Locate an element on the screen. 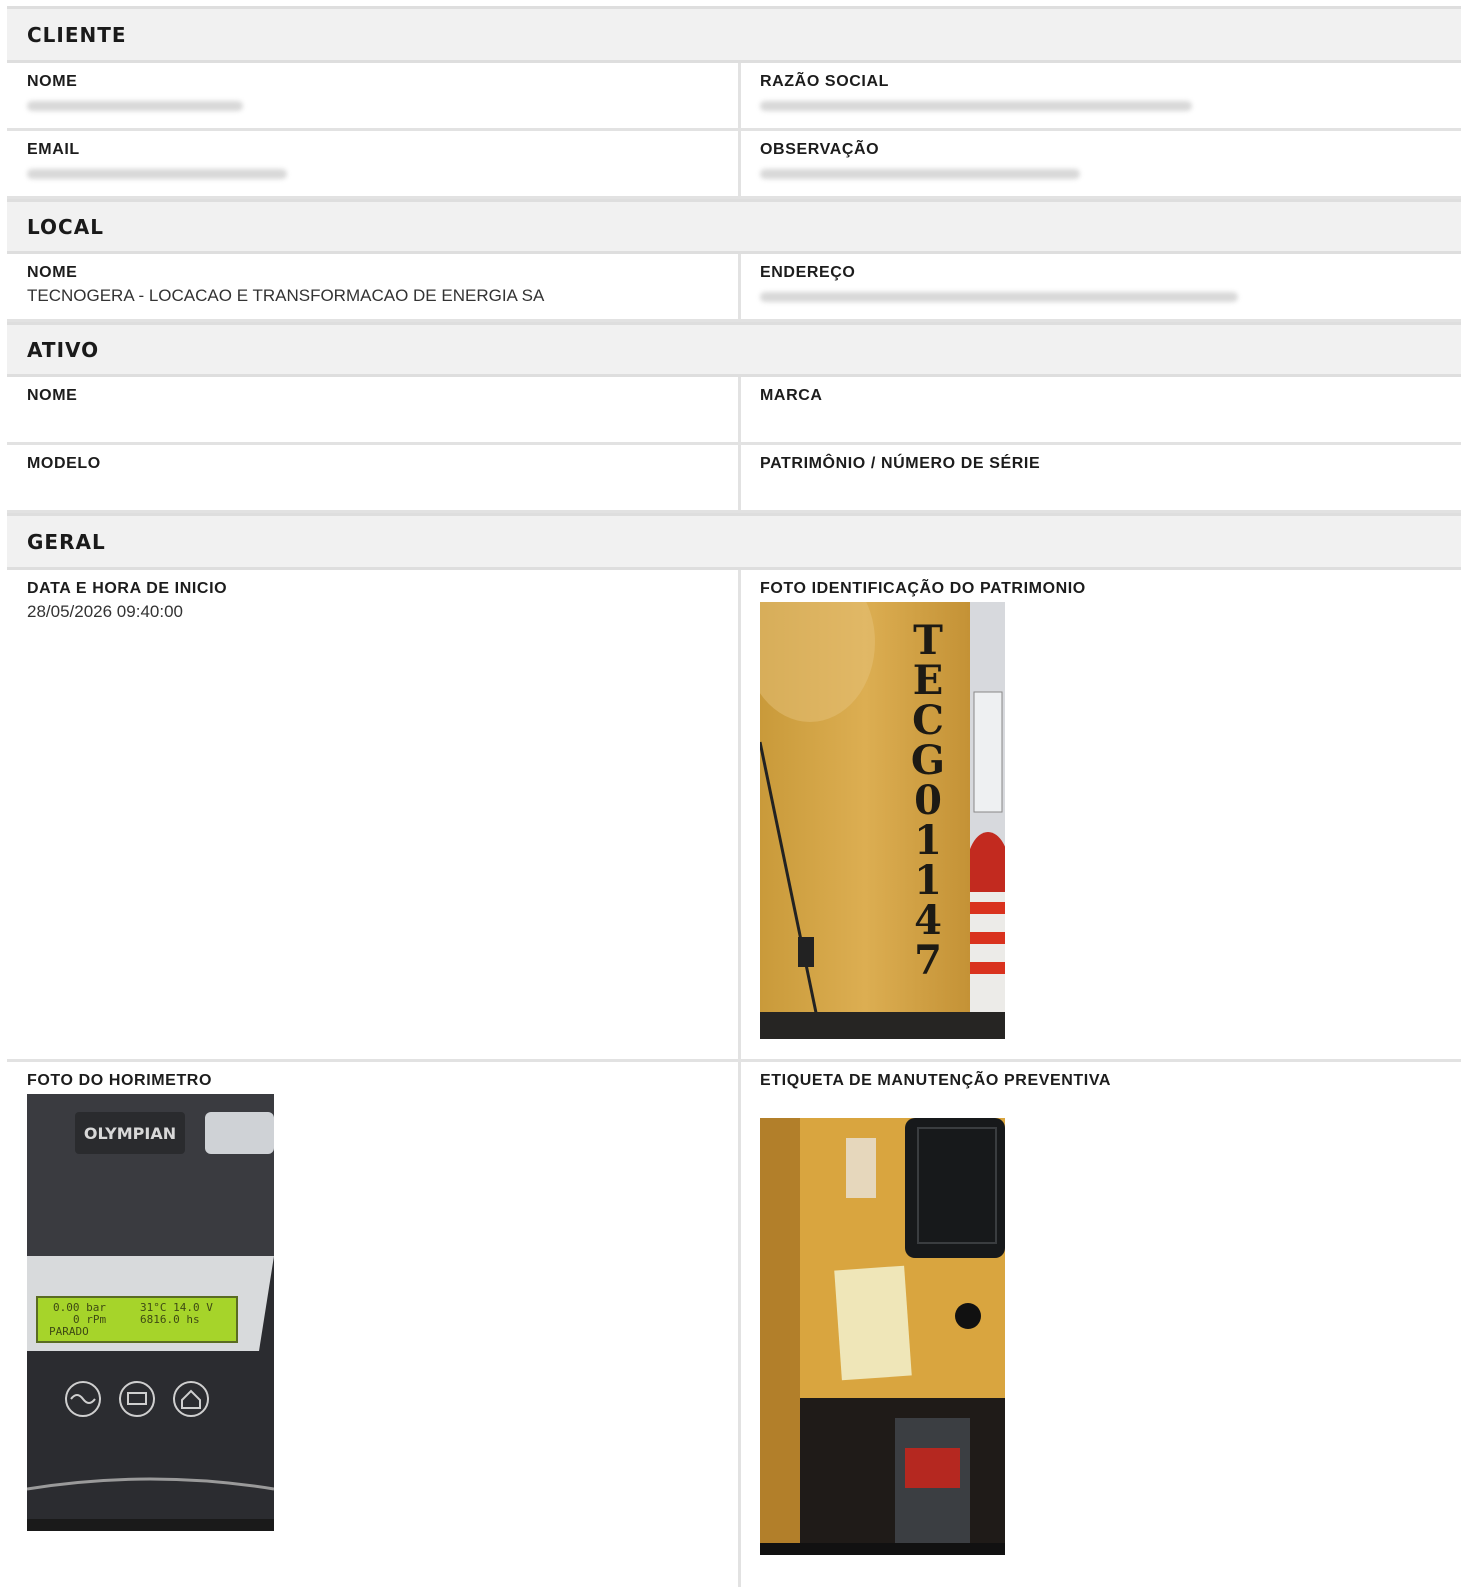 The width and height of the screenshot is (1471, 1587). cliente-razao-cell: RAZÃO SOCIAL is located at coordinates (1099, 95).